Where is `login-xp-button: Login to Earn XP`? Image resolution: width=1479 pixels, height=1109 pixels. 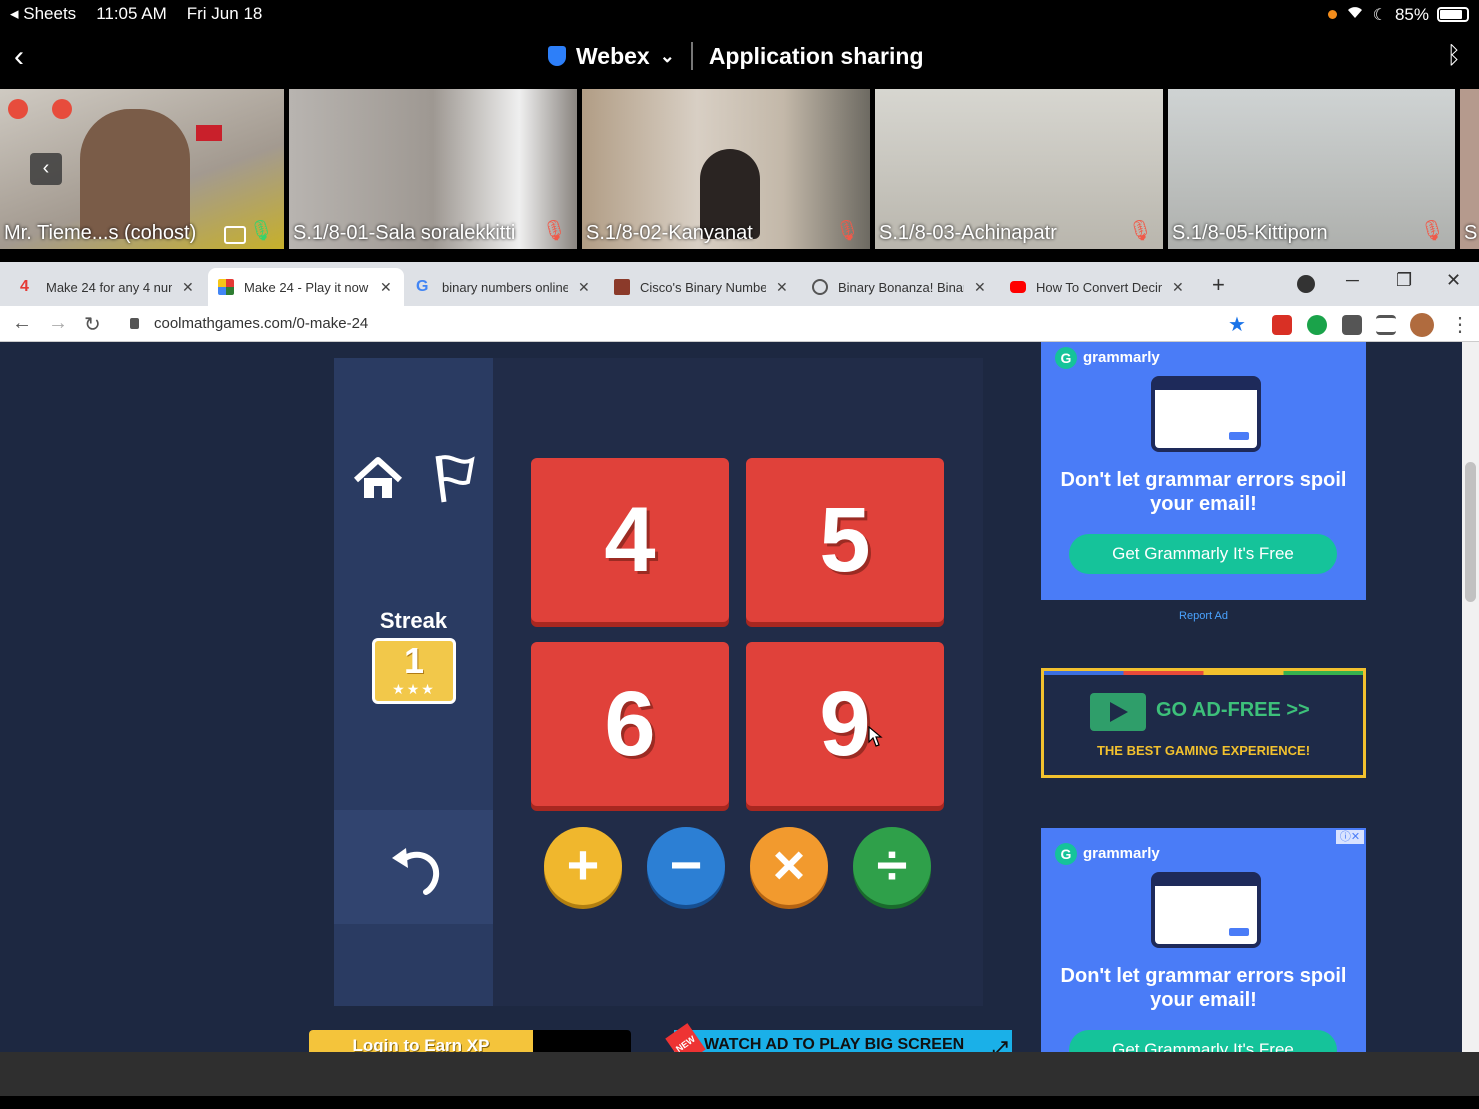
login-xp-button: Login to Earn XP is located at coordinates (421, 1041).